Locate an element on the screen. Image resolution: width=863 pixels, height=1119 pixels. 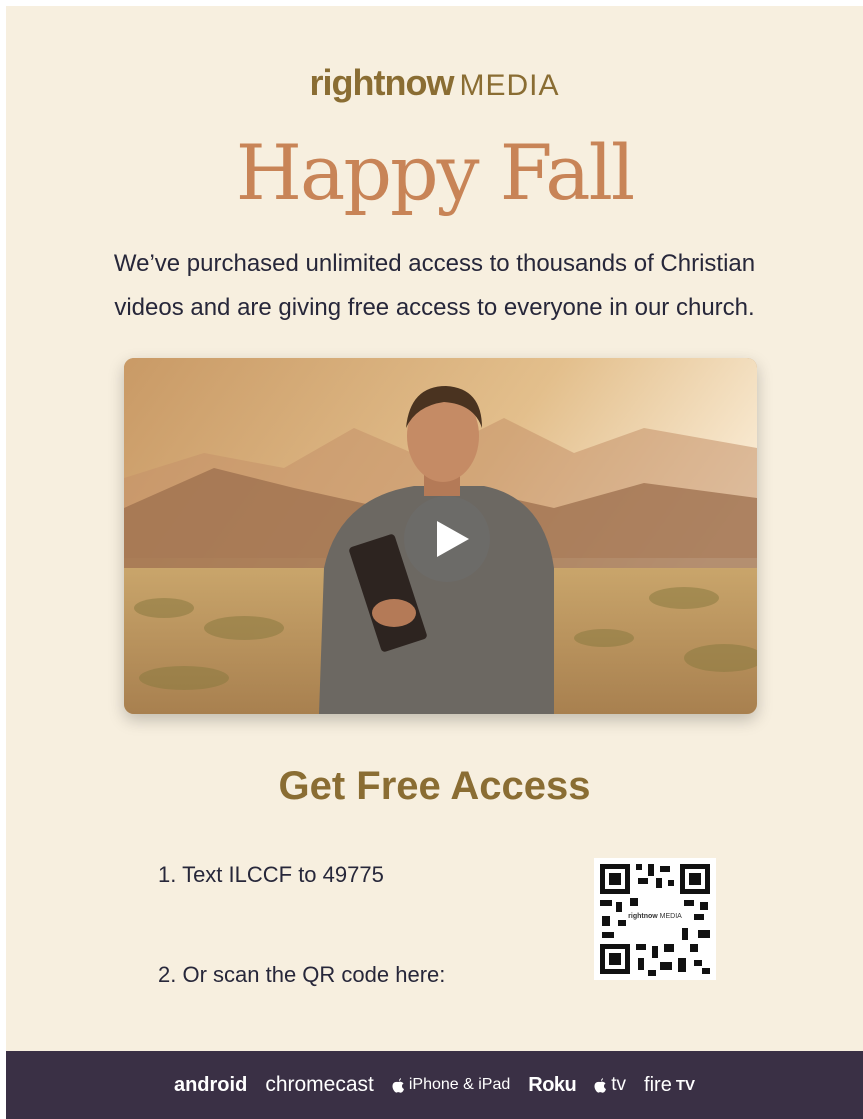
qr-center-logo: rightnow MEDIA is located at coordinates (655, 916).